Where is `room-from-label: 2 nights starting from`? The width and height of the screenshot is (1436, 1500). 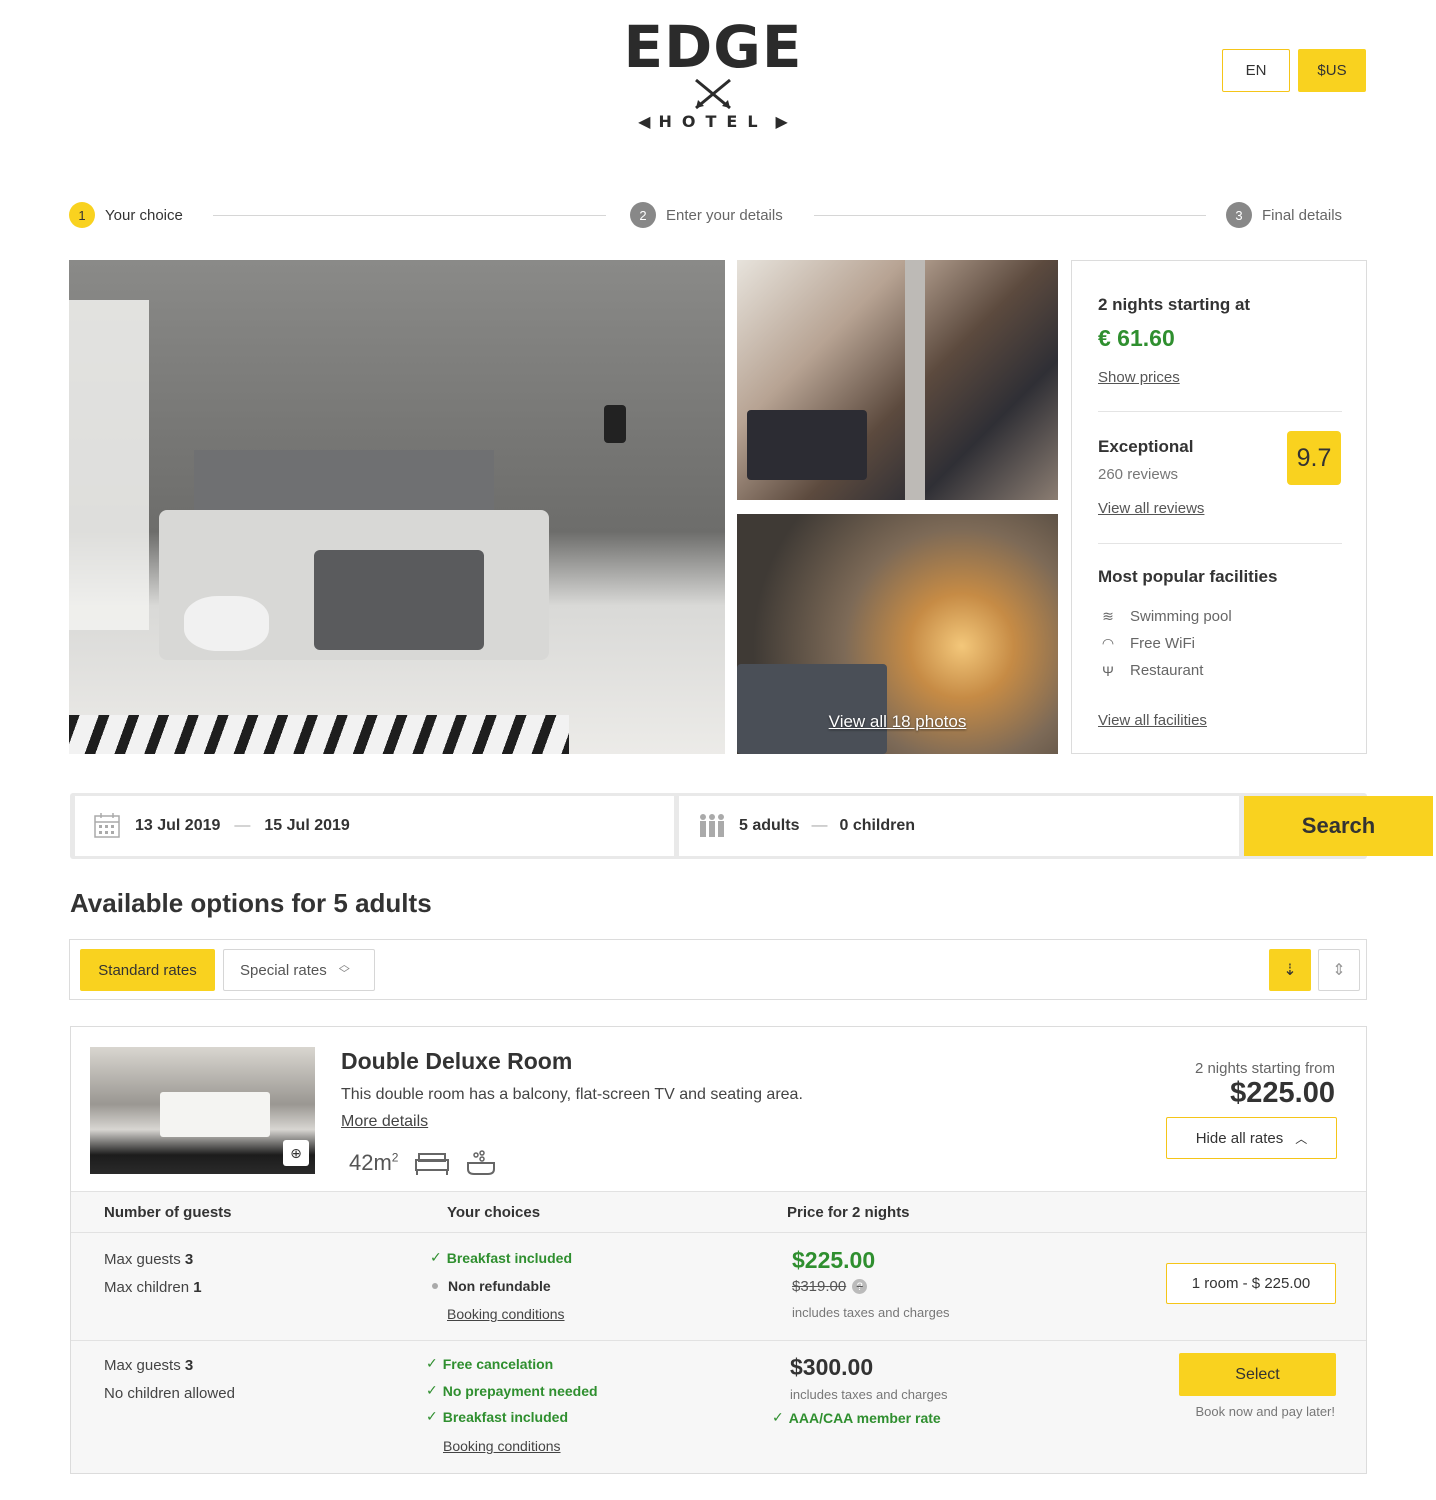
room-from-label: 2 nights starting from is located at coordinates (1264, 1068).